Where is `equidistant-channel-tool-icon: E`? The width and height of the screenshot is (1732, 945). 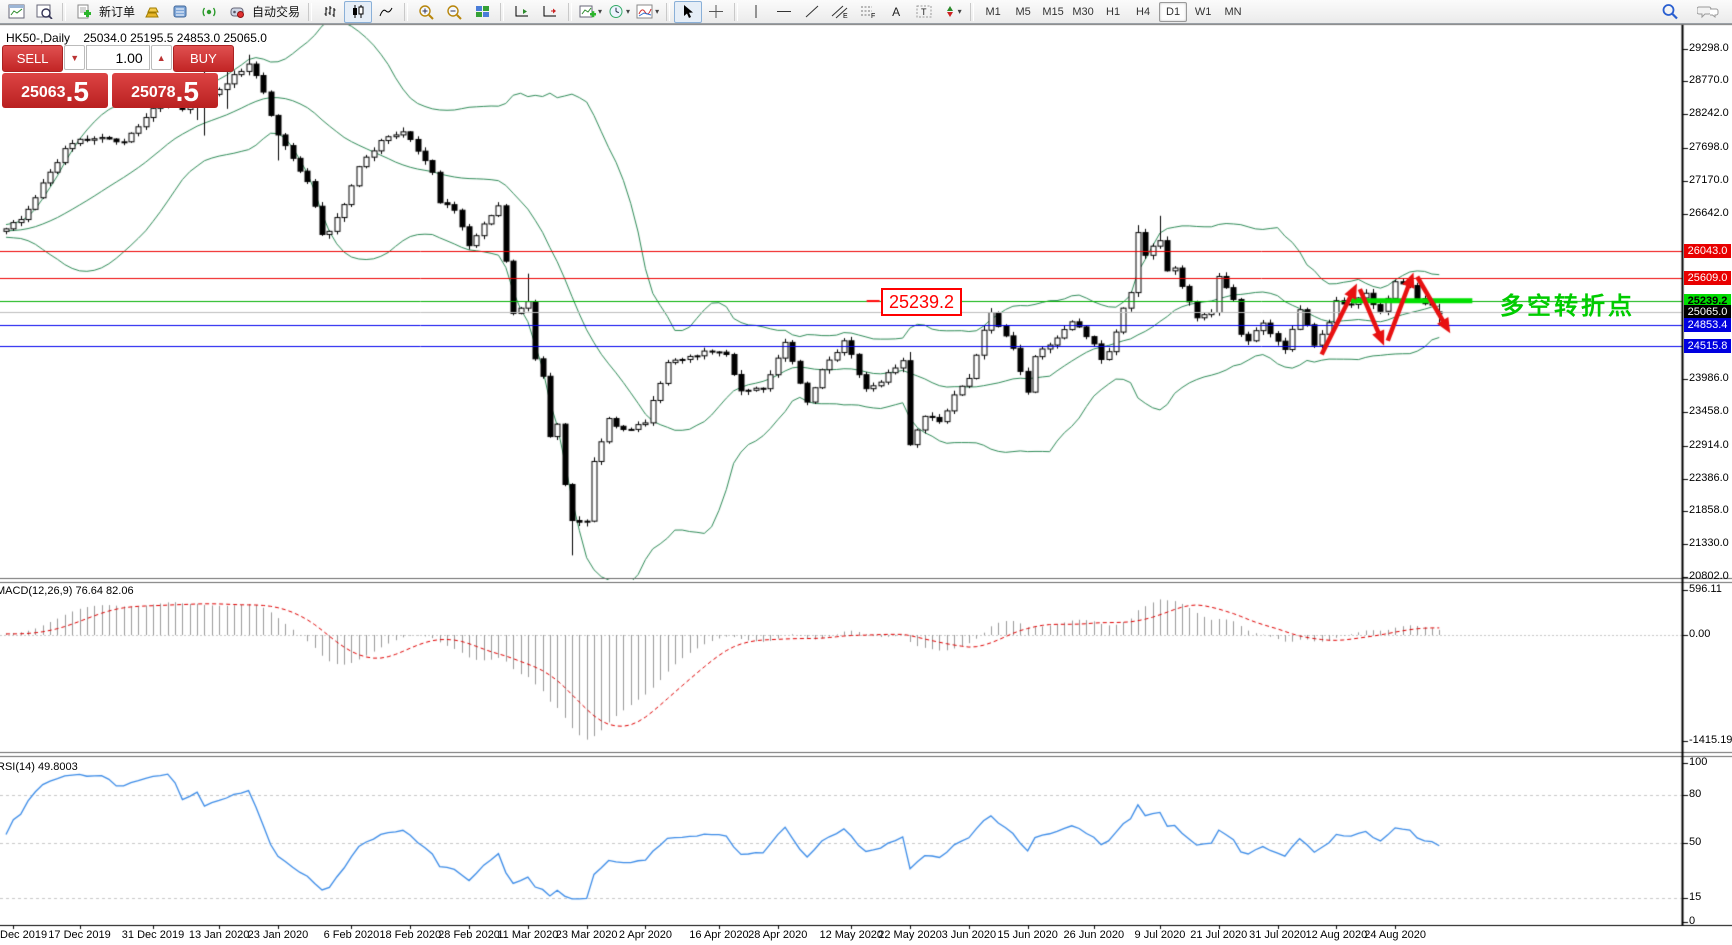
equidistant-channel-tool-icon: E is located at coordinates (840, 12).